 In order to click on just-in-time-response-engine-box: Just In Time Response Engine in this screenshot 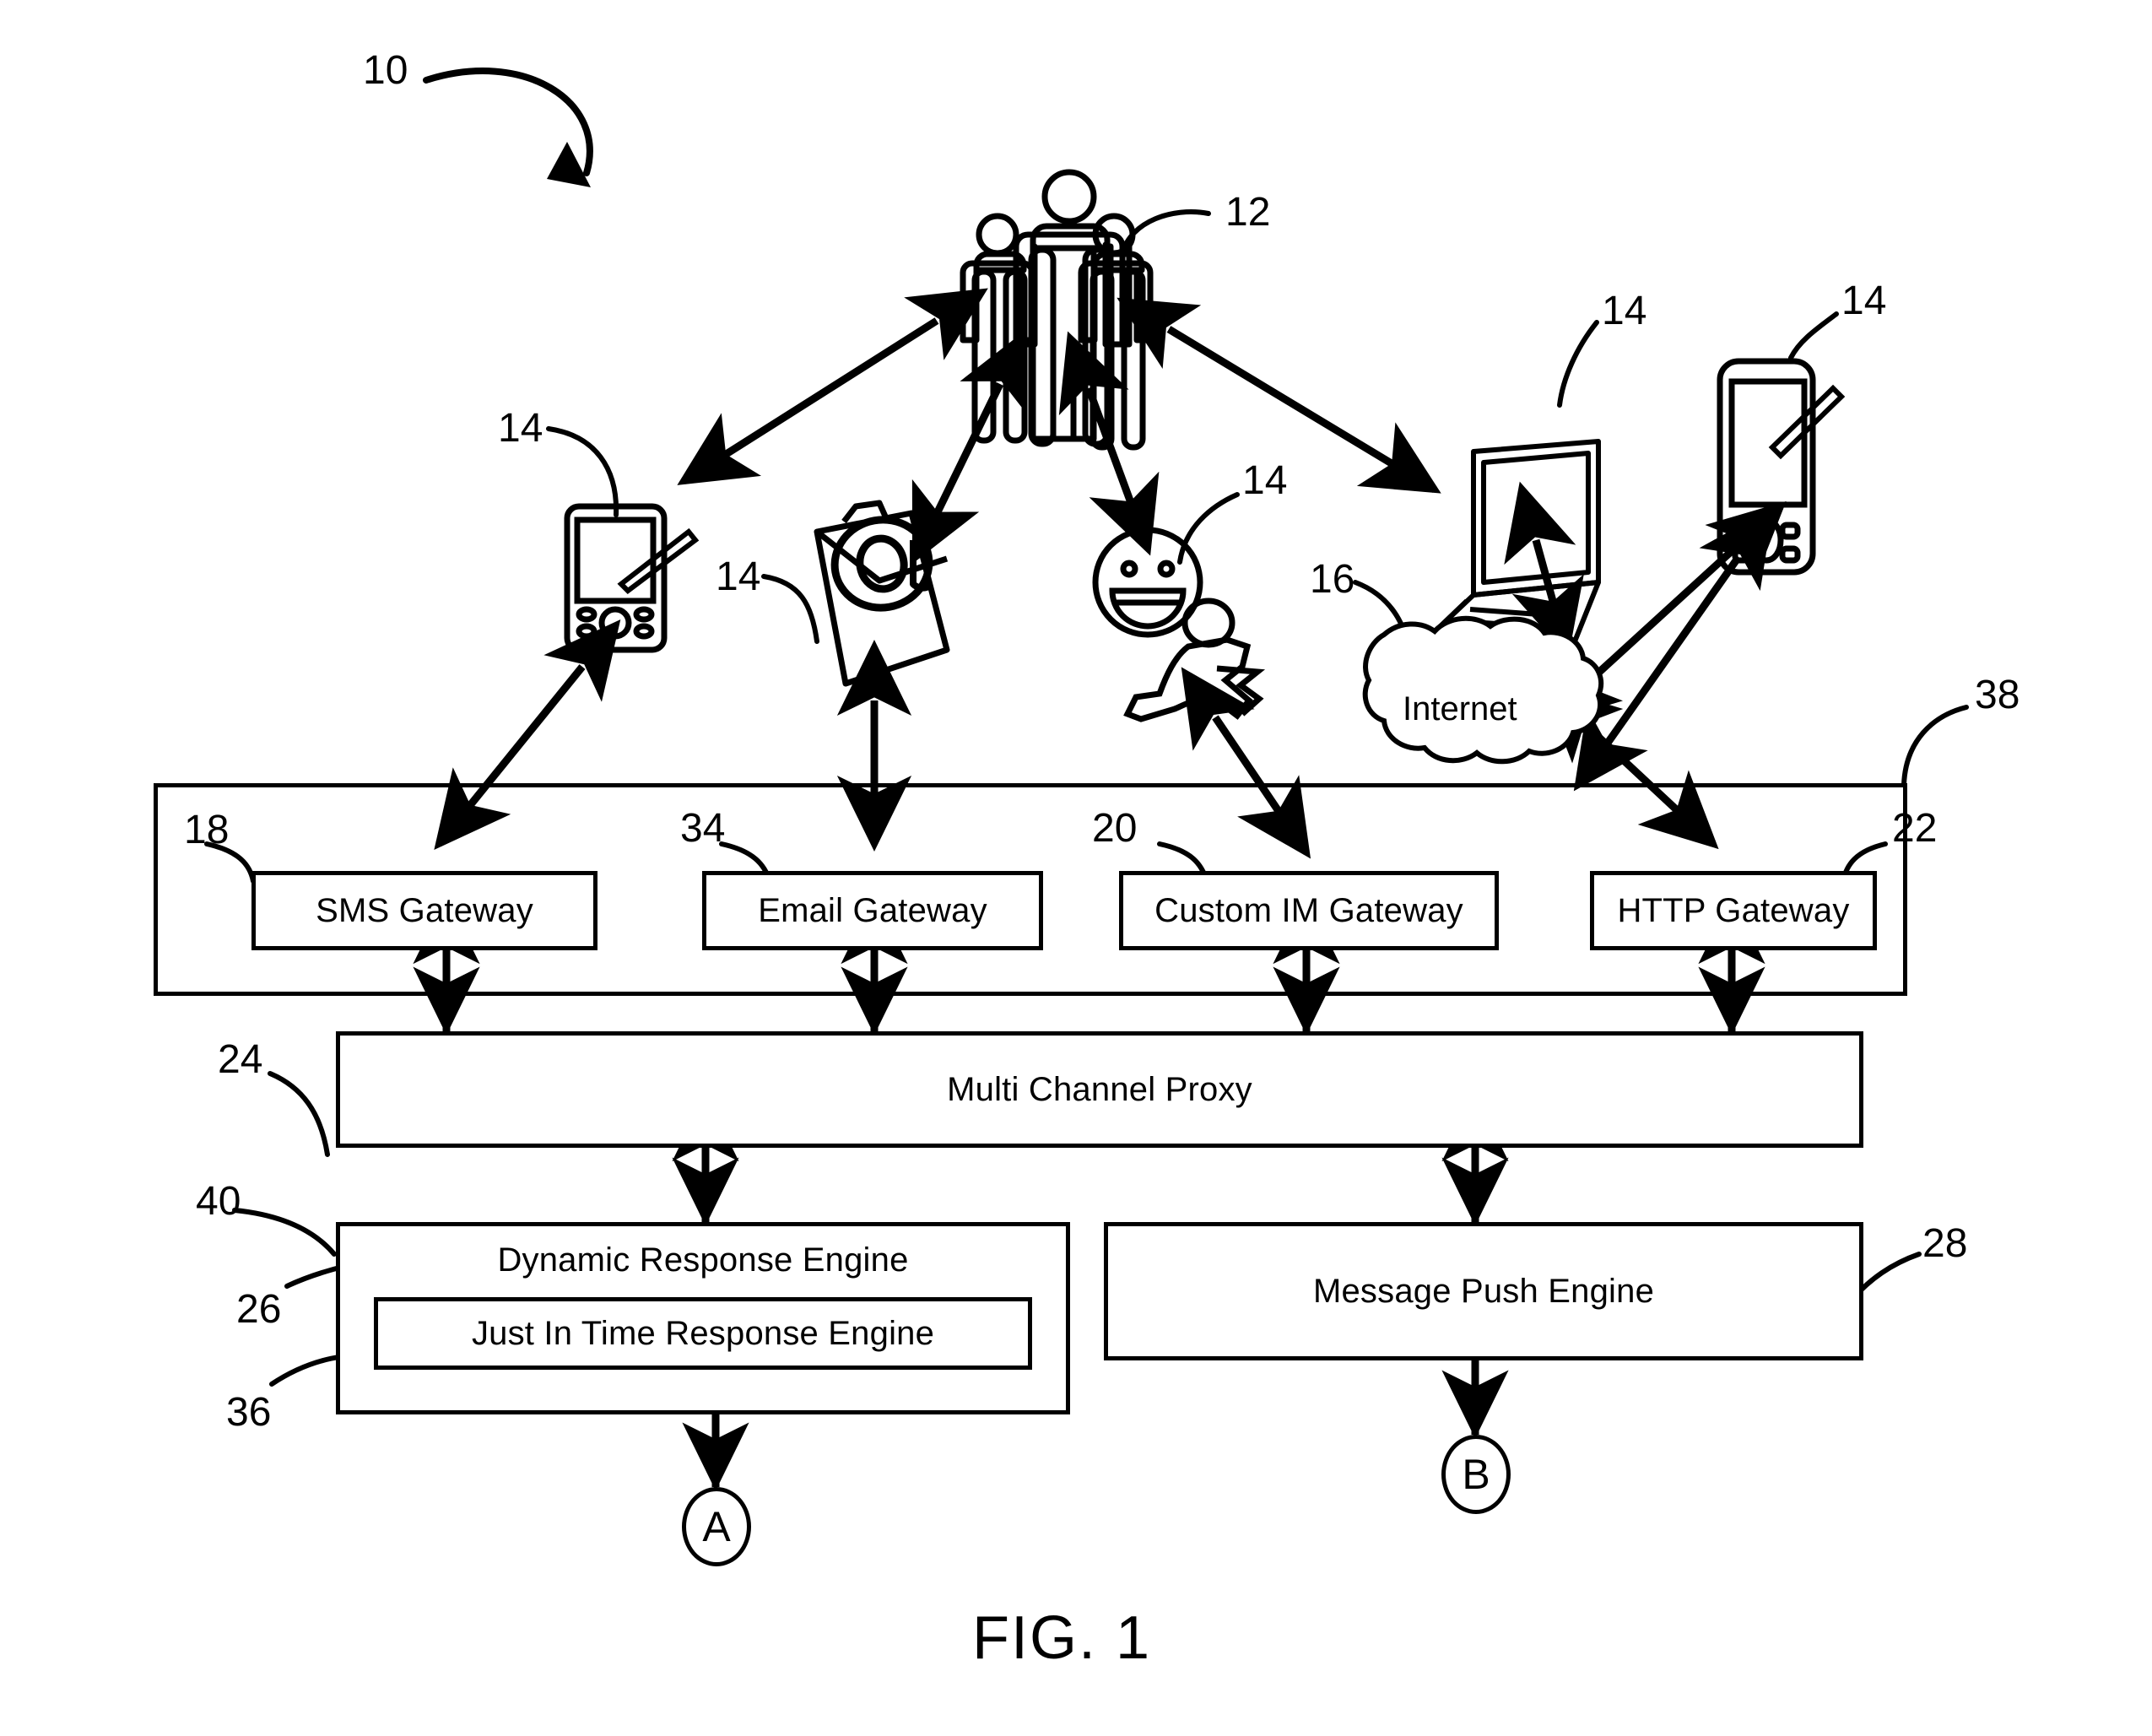, I will do `click(703, 1333)`.